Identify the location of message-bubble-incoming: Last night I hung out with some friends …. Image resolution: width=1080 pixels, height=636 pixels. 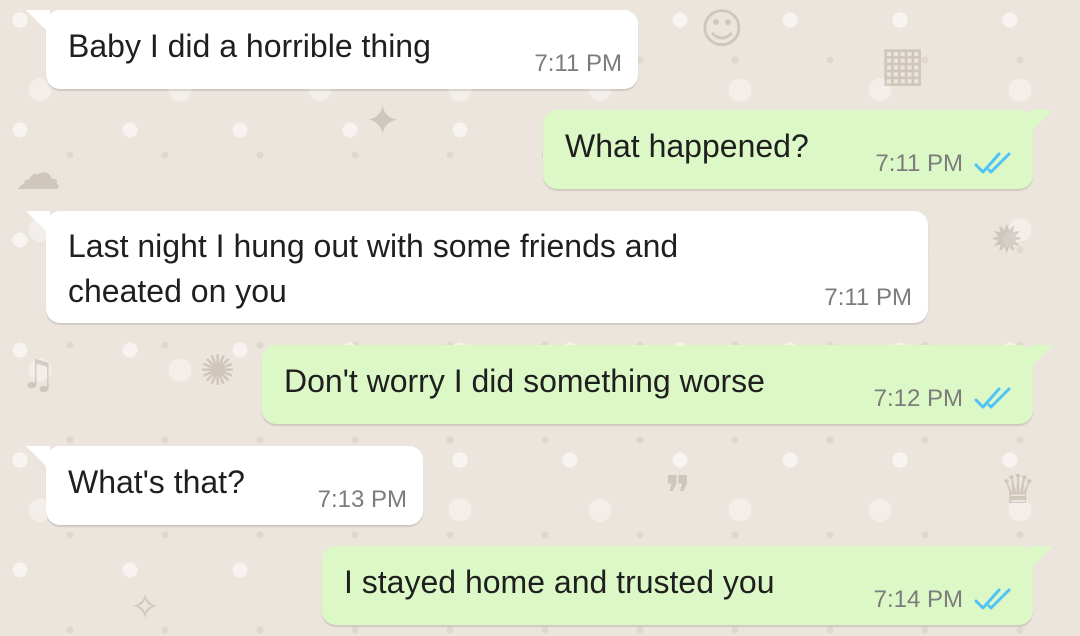
(477, 267).